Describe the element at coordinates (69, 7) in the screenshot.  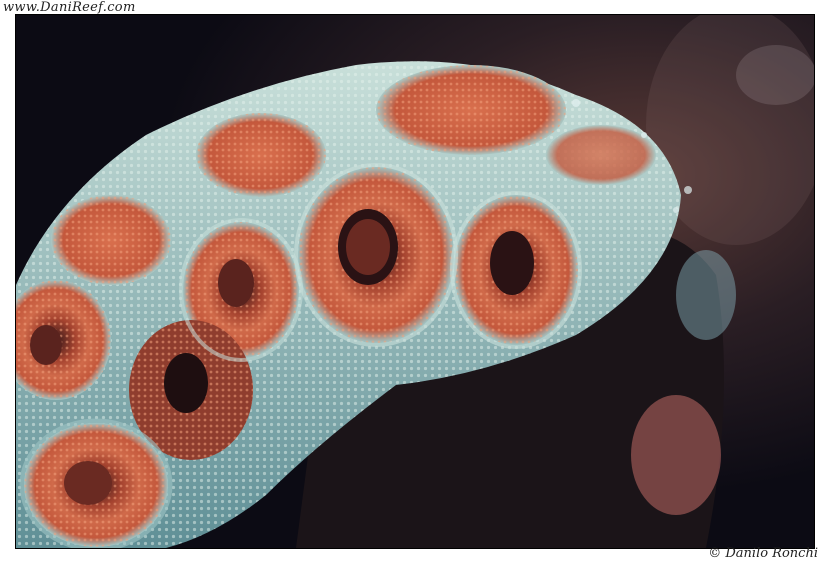
I see `site-url-watermark: www.DaniReef.com` at that location.